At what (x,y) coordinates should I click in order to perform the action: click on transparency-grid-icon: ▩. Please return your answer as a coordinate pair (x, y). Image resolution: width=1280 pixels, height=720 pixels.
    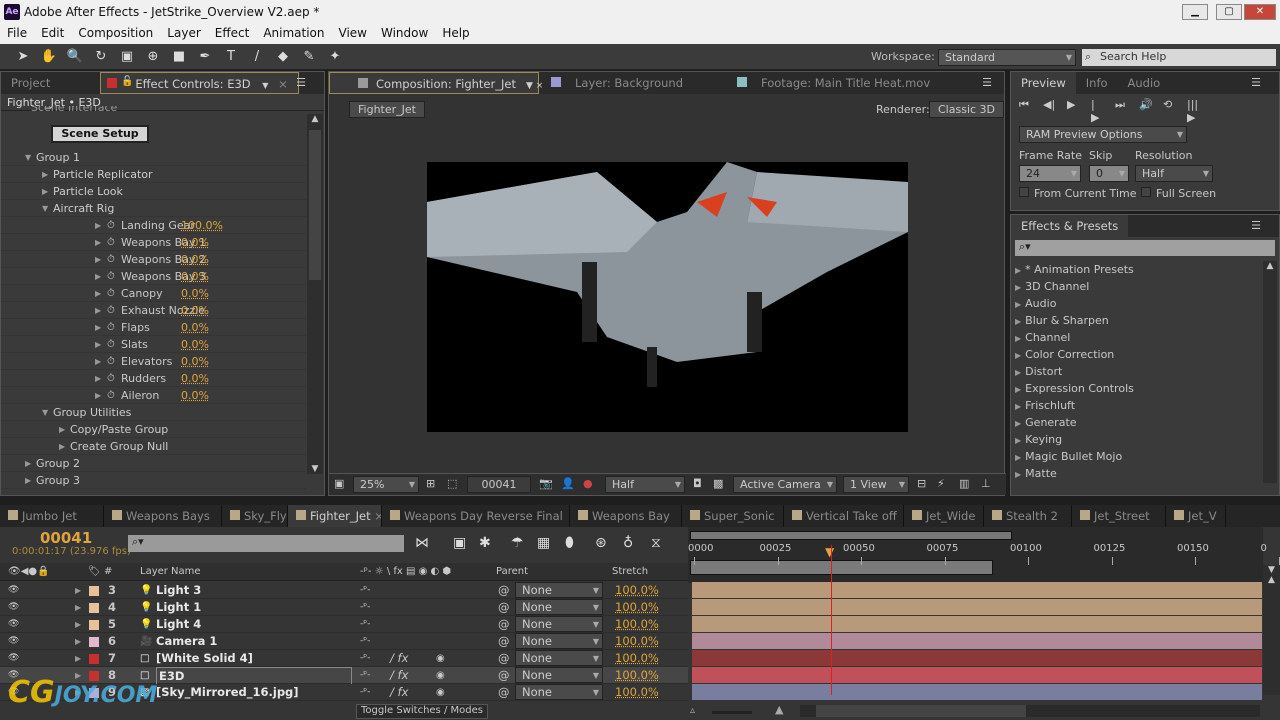
    Looking at the image, I should click on (718, 483).